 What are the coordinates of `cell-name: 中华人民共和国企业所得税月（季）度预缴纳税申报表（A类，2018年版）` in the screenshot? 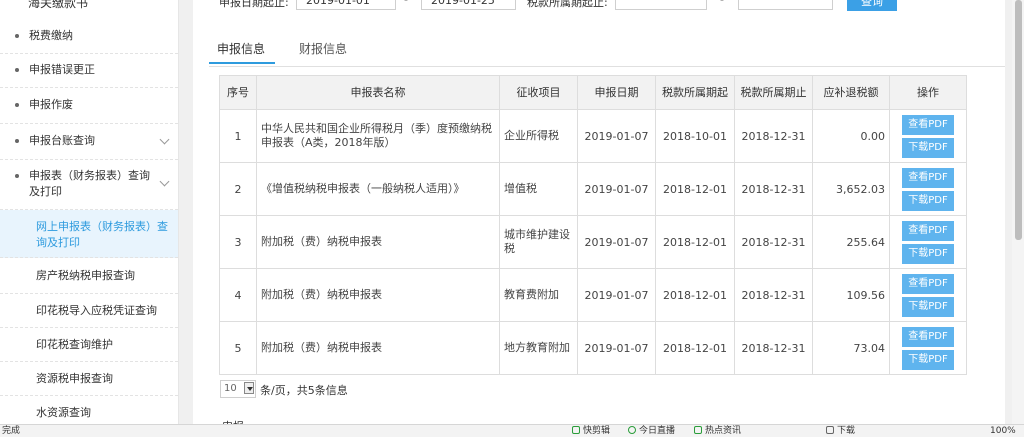 It's located at (378, 136).